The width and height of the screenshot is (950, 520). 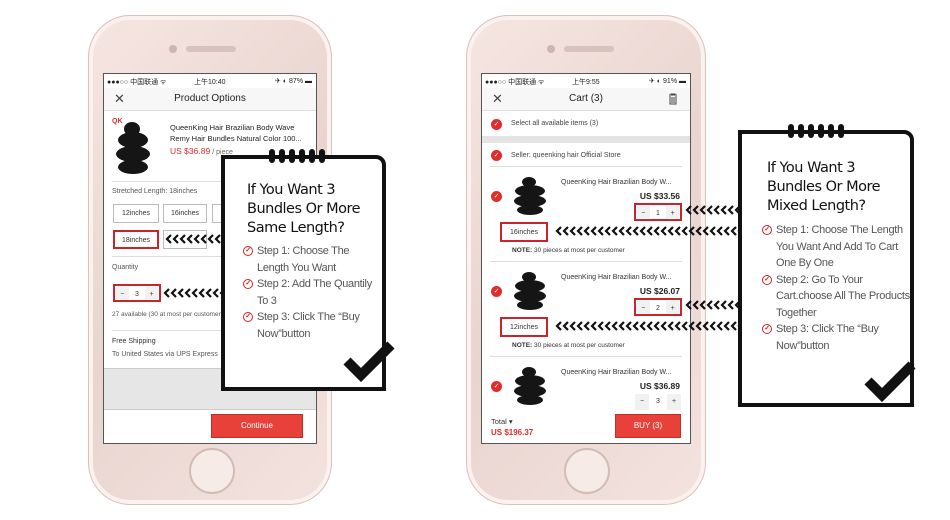 I want to click on item-length: 12inches, so click(x=524, y=327).